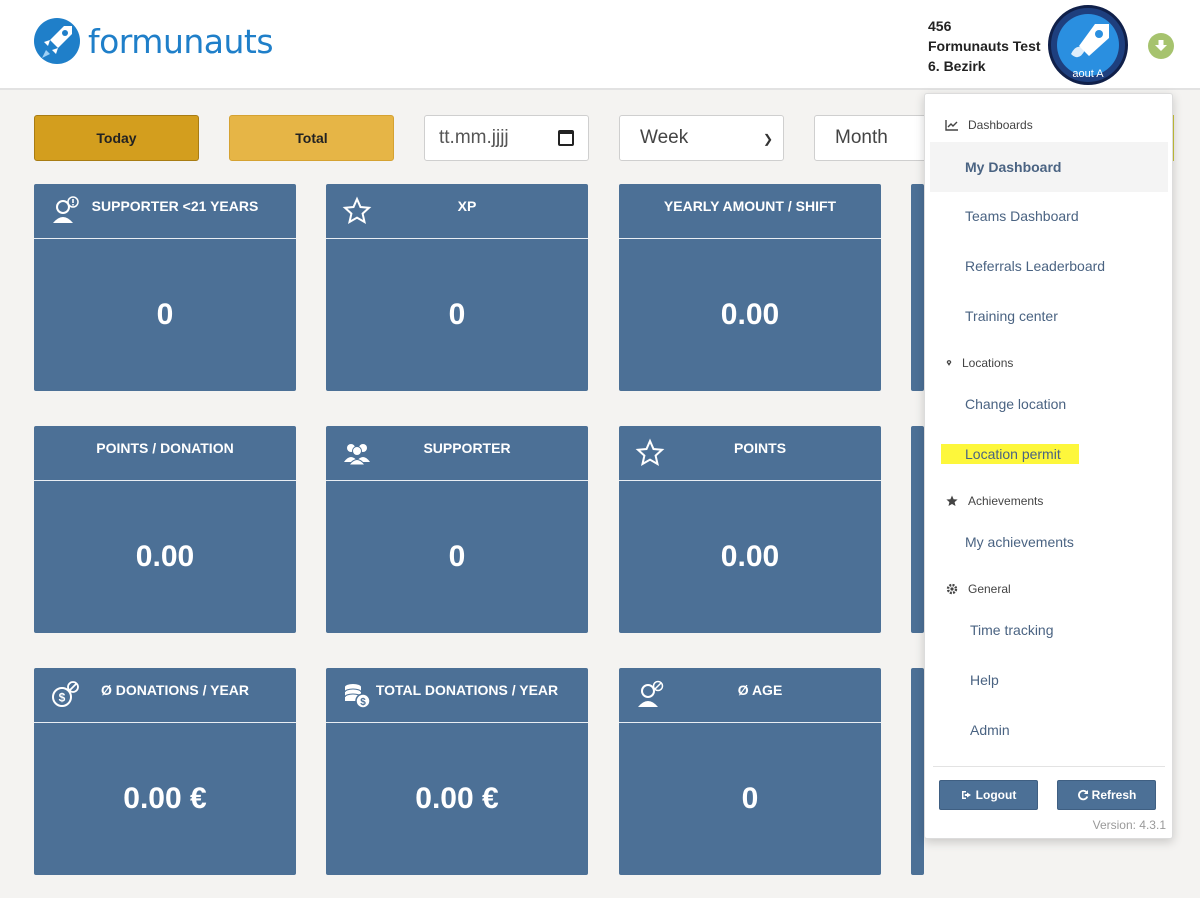  I want to click on card-header: $ Ø DONATIONS / YEAR, so click(165, 695).